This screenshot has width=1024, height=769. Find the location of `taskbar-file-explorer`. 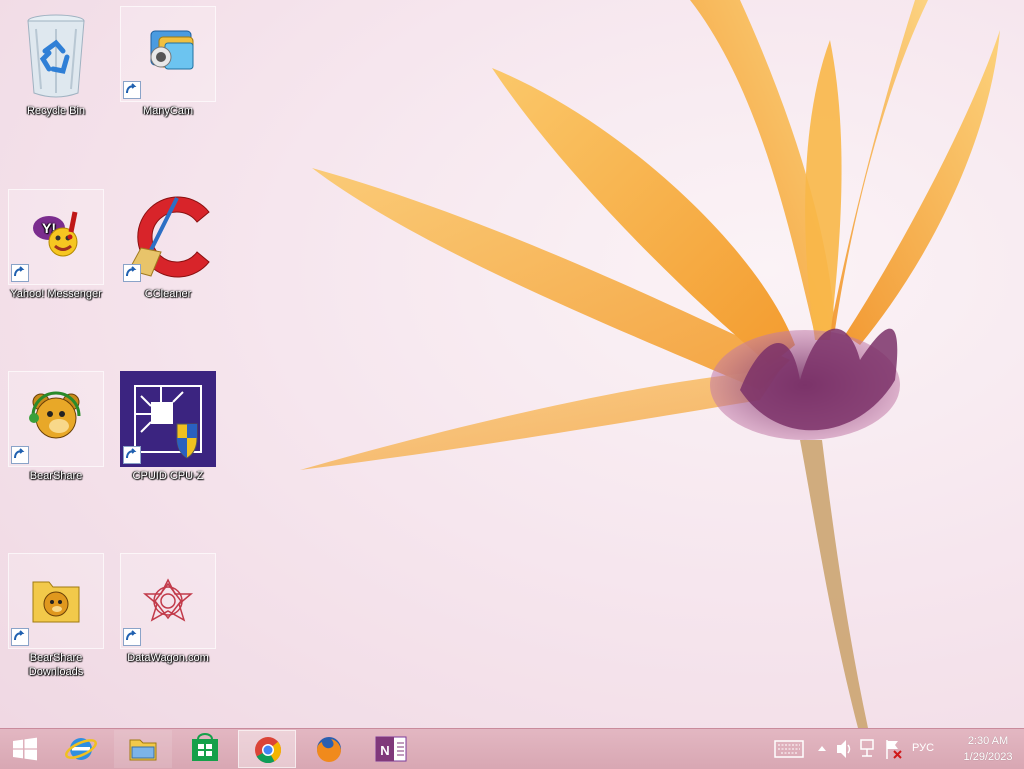

taskbar-file-explorer is located at coordinates (143, 749).